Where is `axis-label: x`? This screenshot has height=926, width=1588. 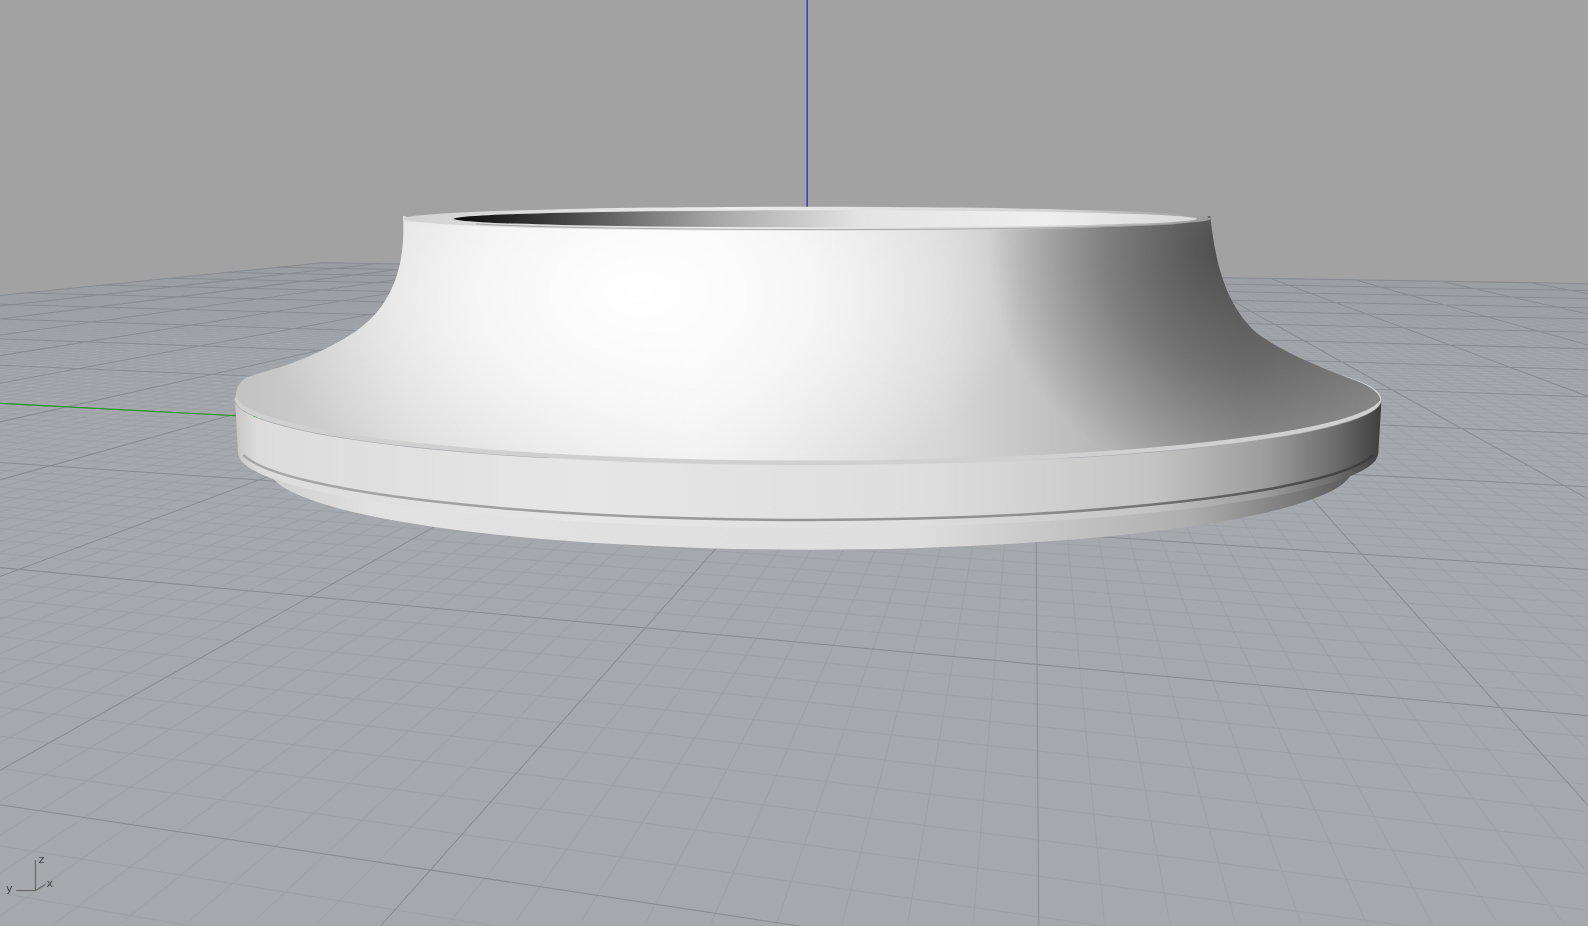 axis-label: x is located at coordinates (50, 884).